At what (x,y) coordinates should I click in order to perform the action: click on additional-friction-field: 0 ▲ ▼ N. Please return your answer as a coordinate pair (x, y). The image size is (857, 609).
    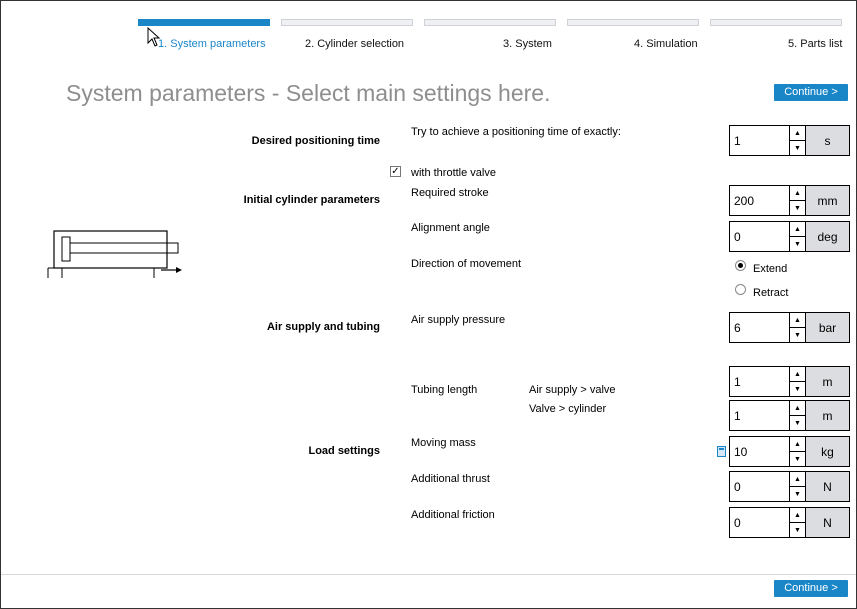
    Looking at the image, I should click on (789, 522).